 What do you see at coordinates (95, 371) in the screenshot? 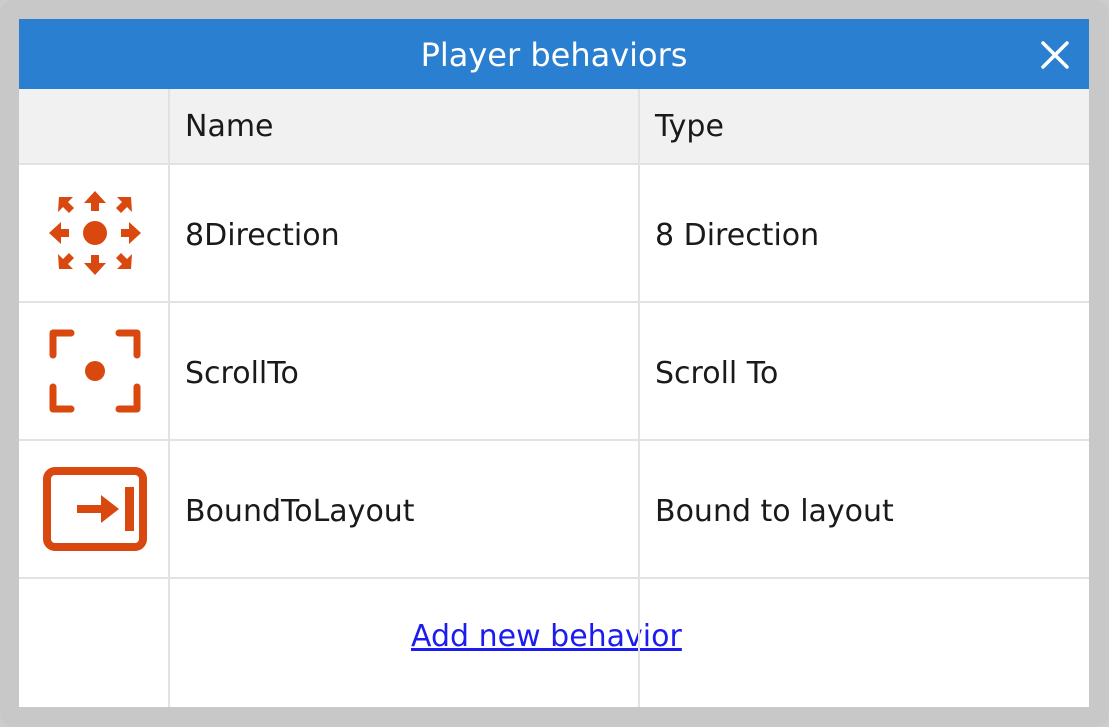
I see `scroll-to-icon` at bounding box center [95, 371].